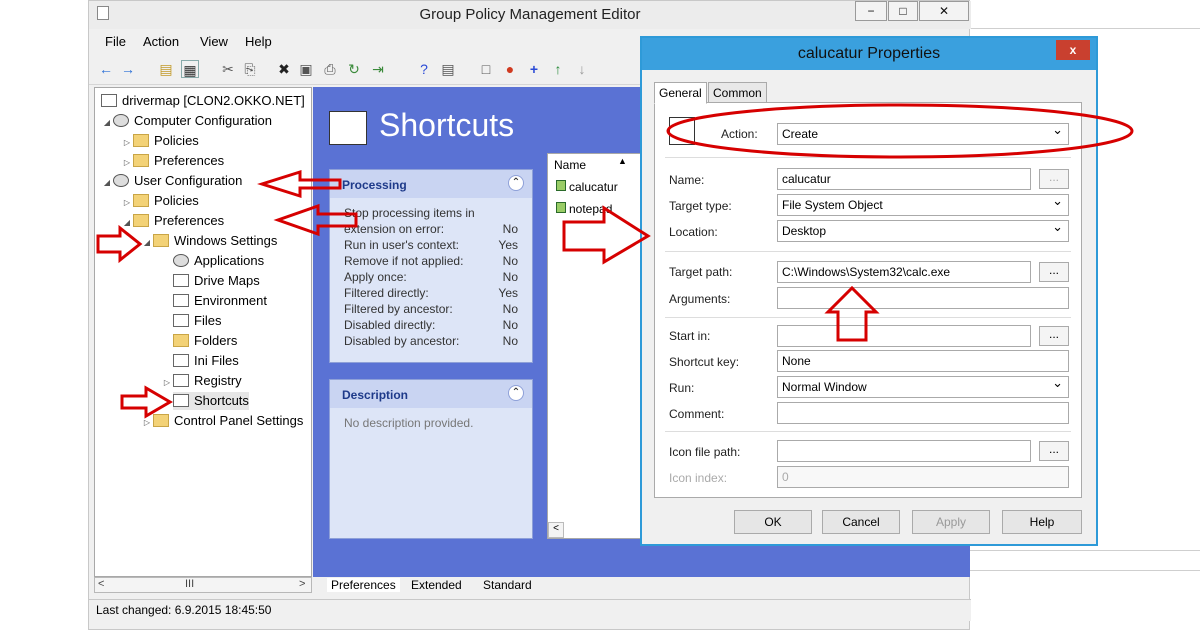 The height and width of the screenshot is (630, 1200). Describe the element at coordinates (680, 93) in the screenshot. I see `tab-general: General` at that location.